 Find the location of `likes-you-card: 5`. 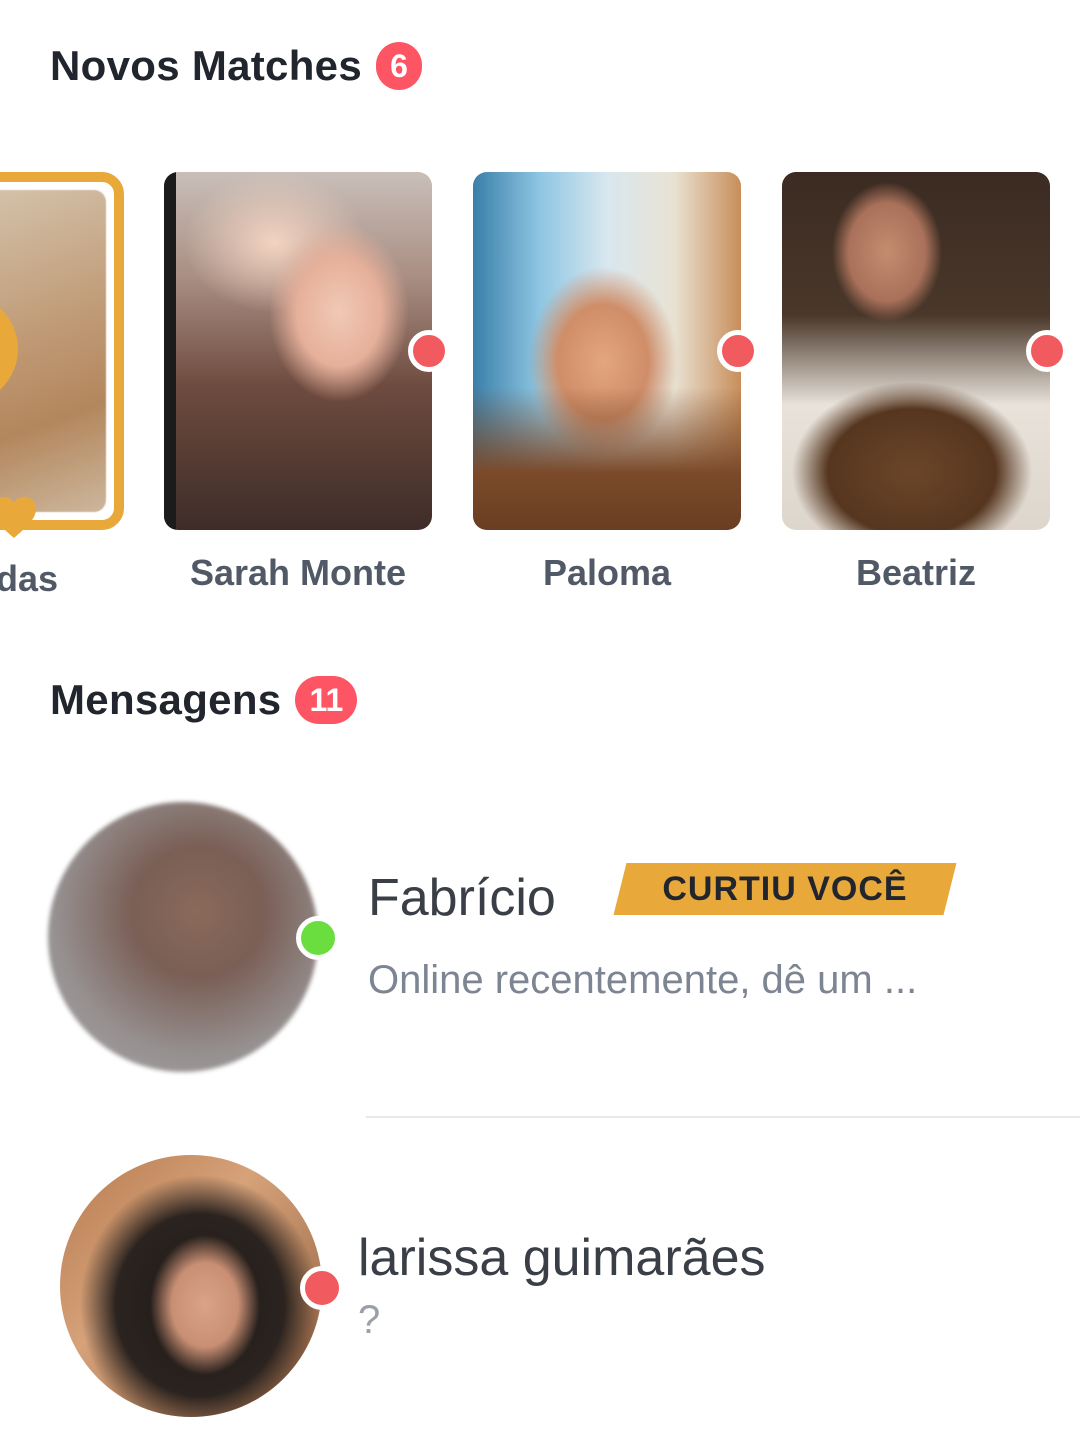

likes-you-card: 5 is located at coordinates (62, 351).